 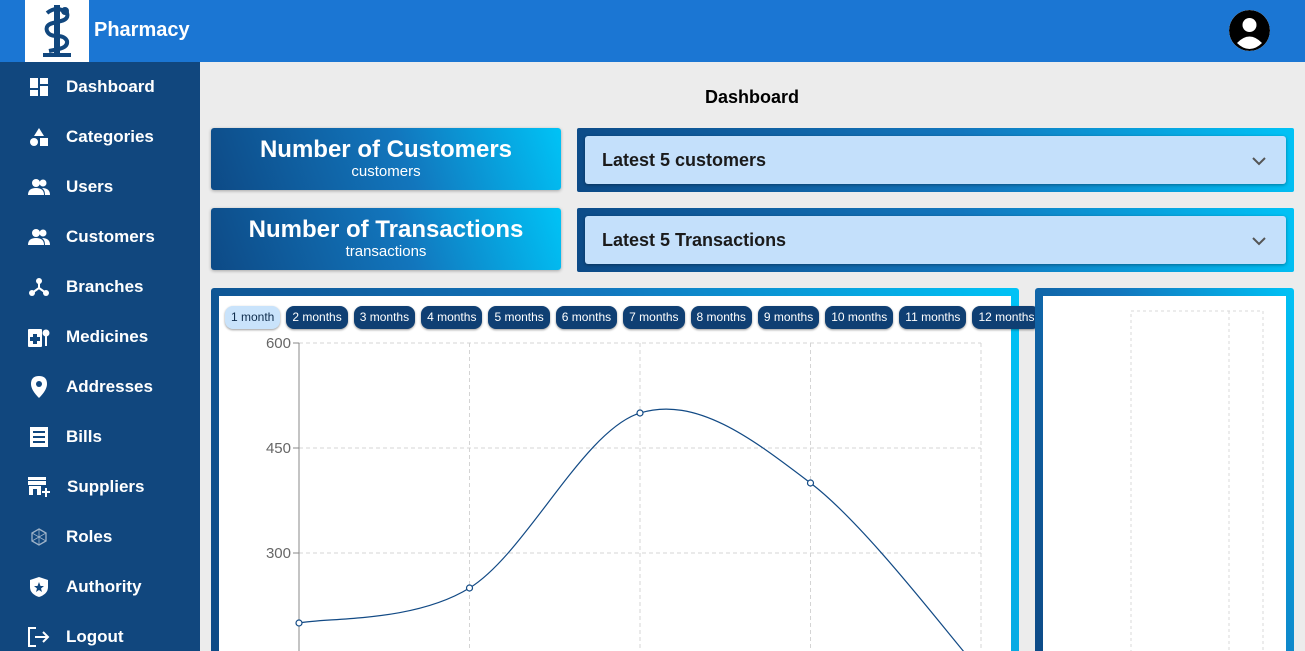 What do you see at coordinates (39, 187) in the screenshot?
I see `users-icon` at bounding box center [39, 187].